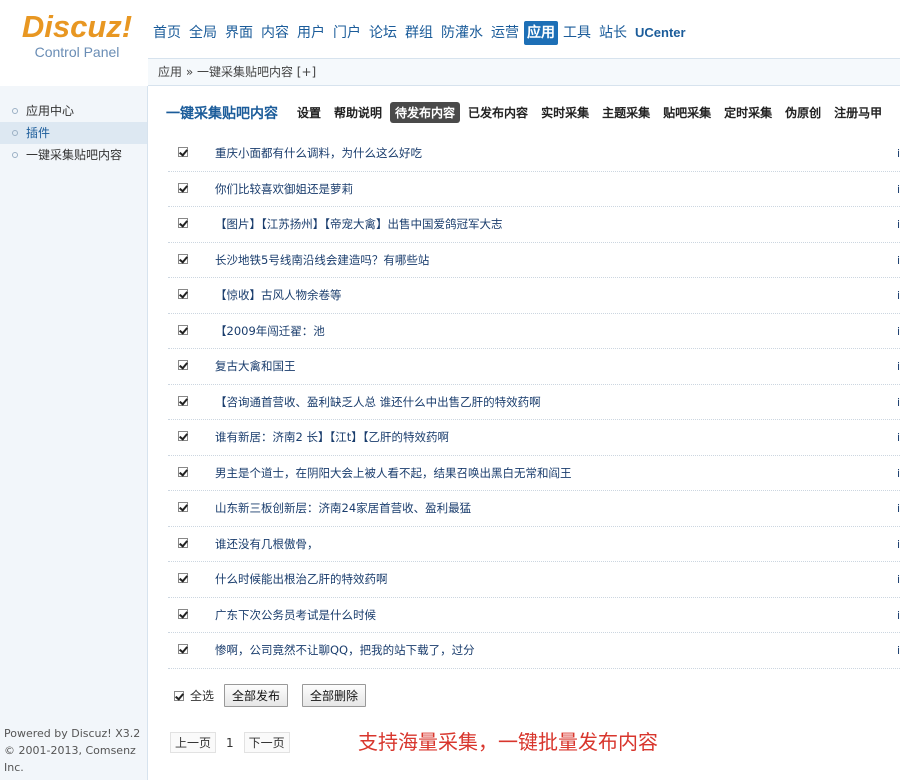  What do you see at coordinates (393, 473) in the screenshot?
I see `row-title: 男主是个道士，在阴阳大会上被人看不起，结果召唤出黑白无常和阎王` at bounding box center [393, 473].